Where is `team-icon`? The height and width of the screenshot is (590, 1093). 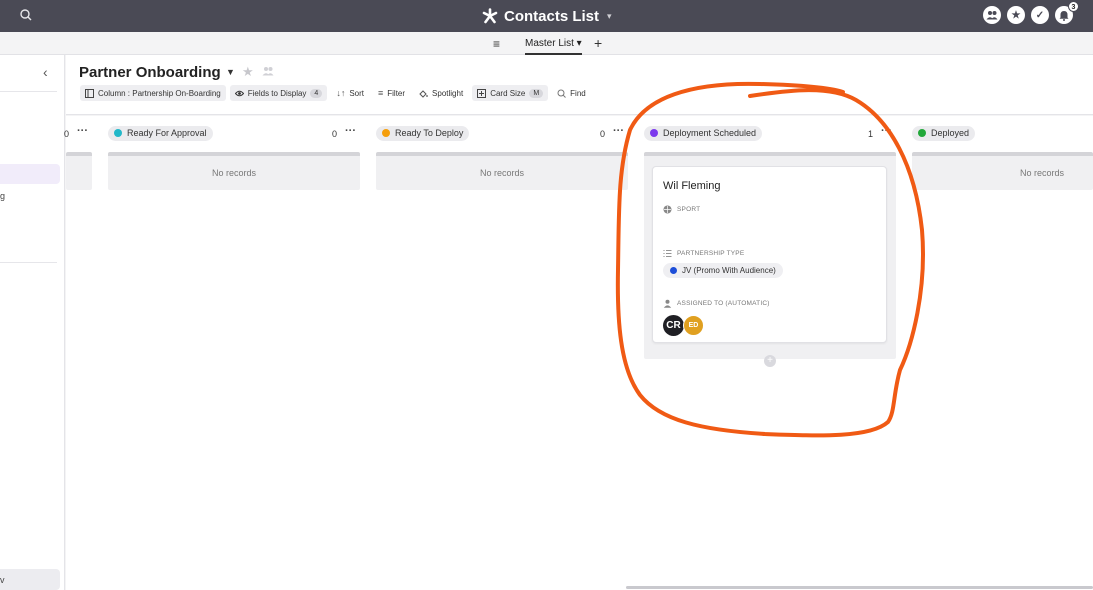
team-icon is located at coordinates (992, 15).